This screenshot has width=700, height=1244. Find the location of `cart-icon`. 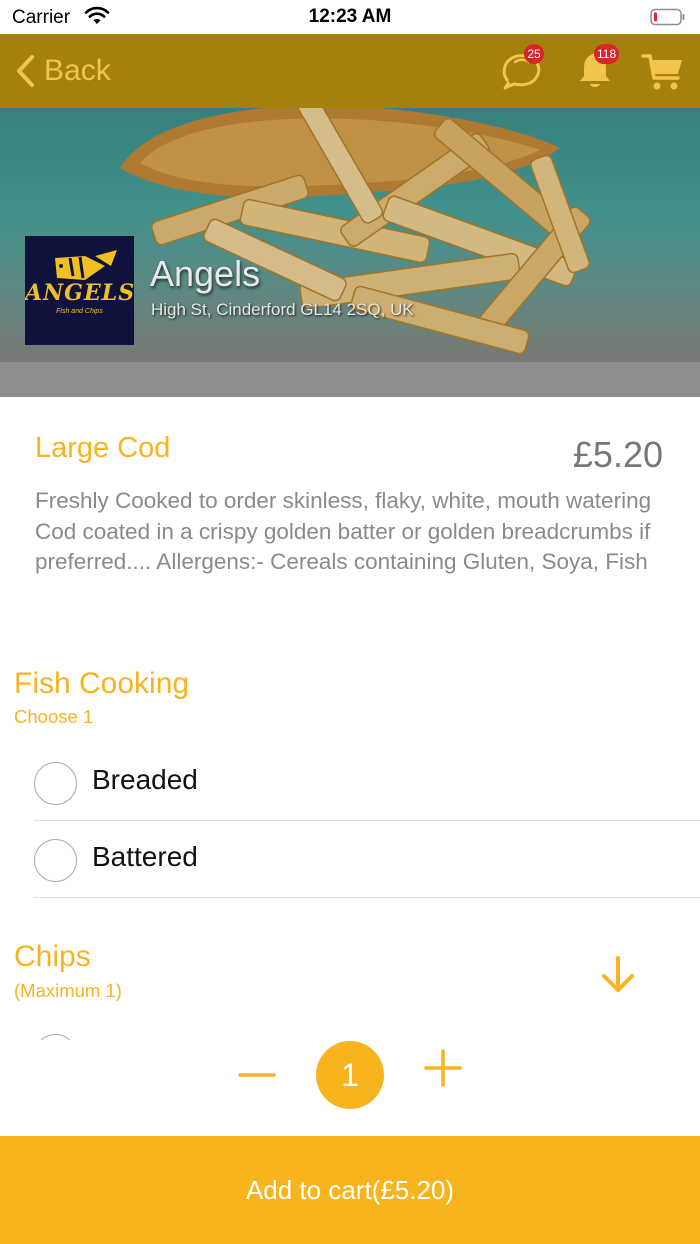

cart-icon is located at coordinates (661, 72).